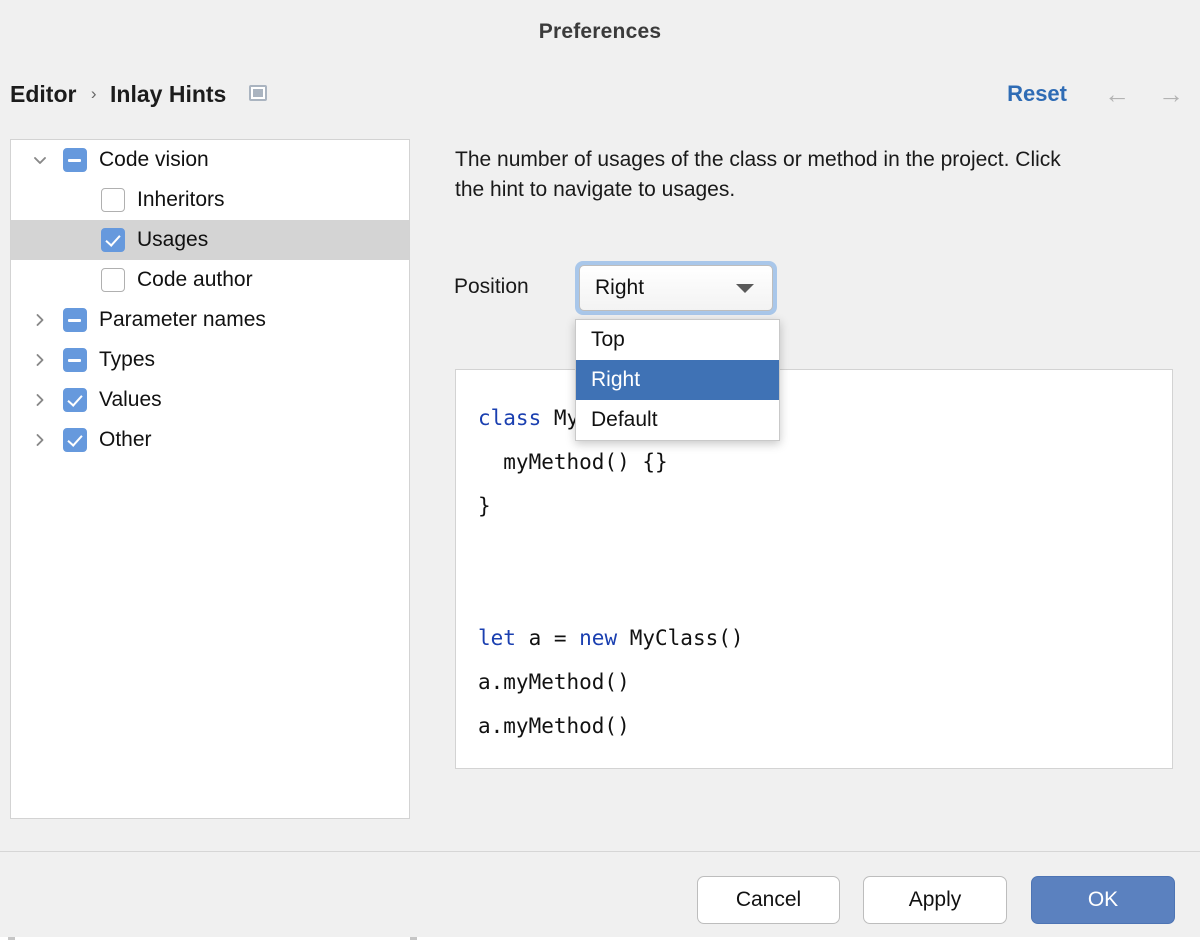 The width and height of the screenshot is (1200, 940). I want to click on tree-row-label: Types, so click(127, 359).